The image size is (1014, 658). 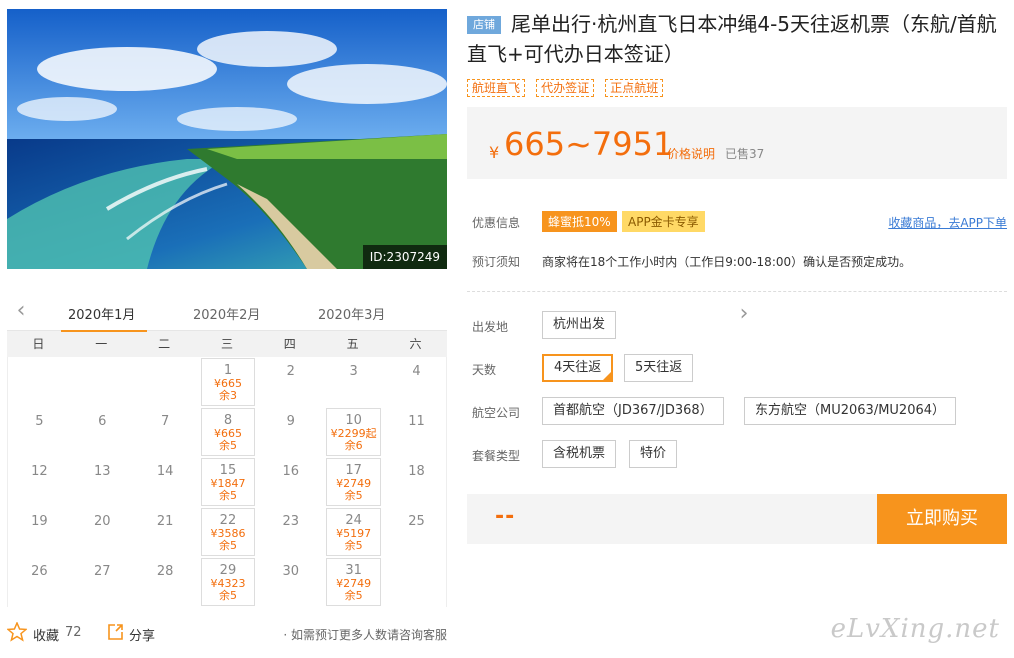 What do you see at coordinates (104, 331) in the screenshot?
I see `active-month-indicator` at bounding box center [104, 331].